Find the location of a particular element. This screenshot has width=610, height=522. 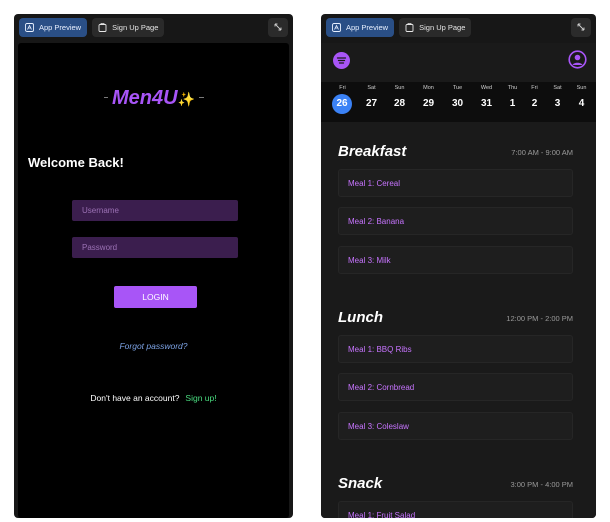

forgot-password-link: Forgot password? is located at coordinates (153, 346).